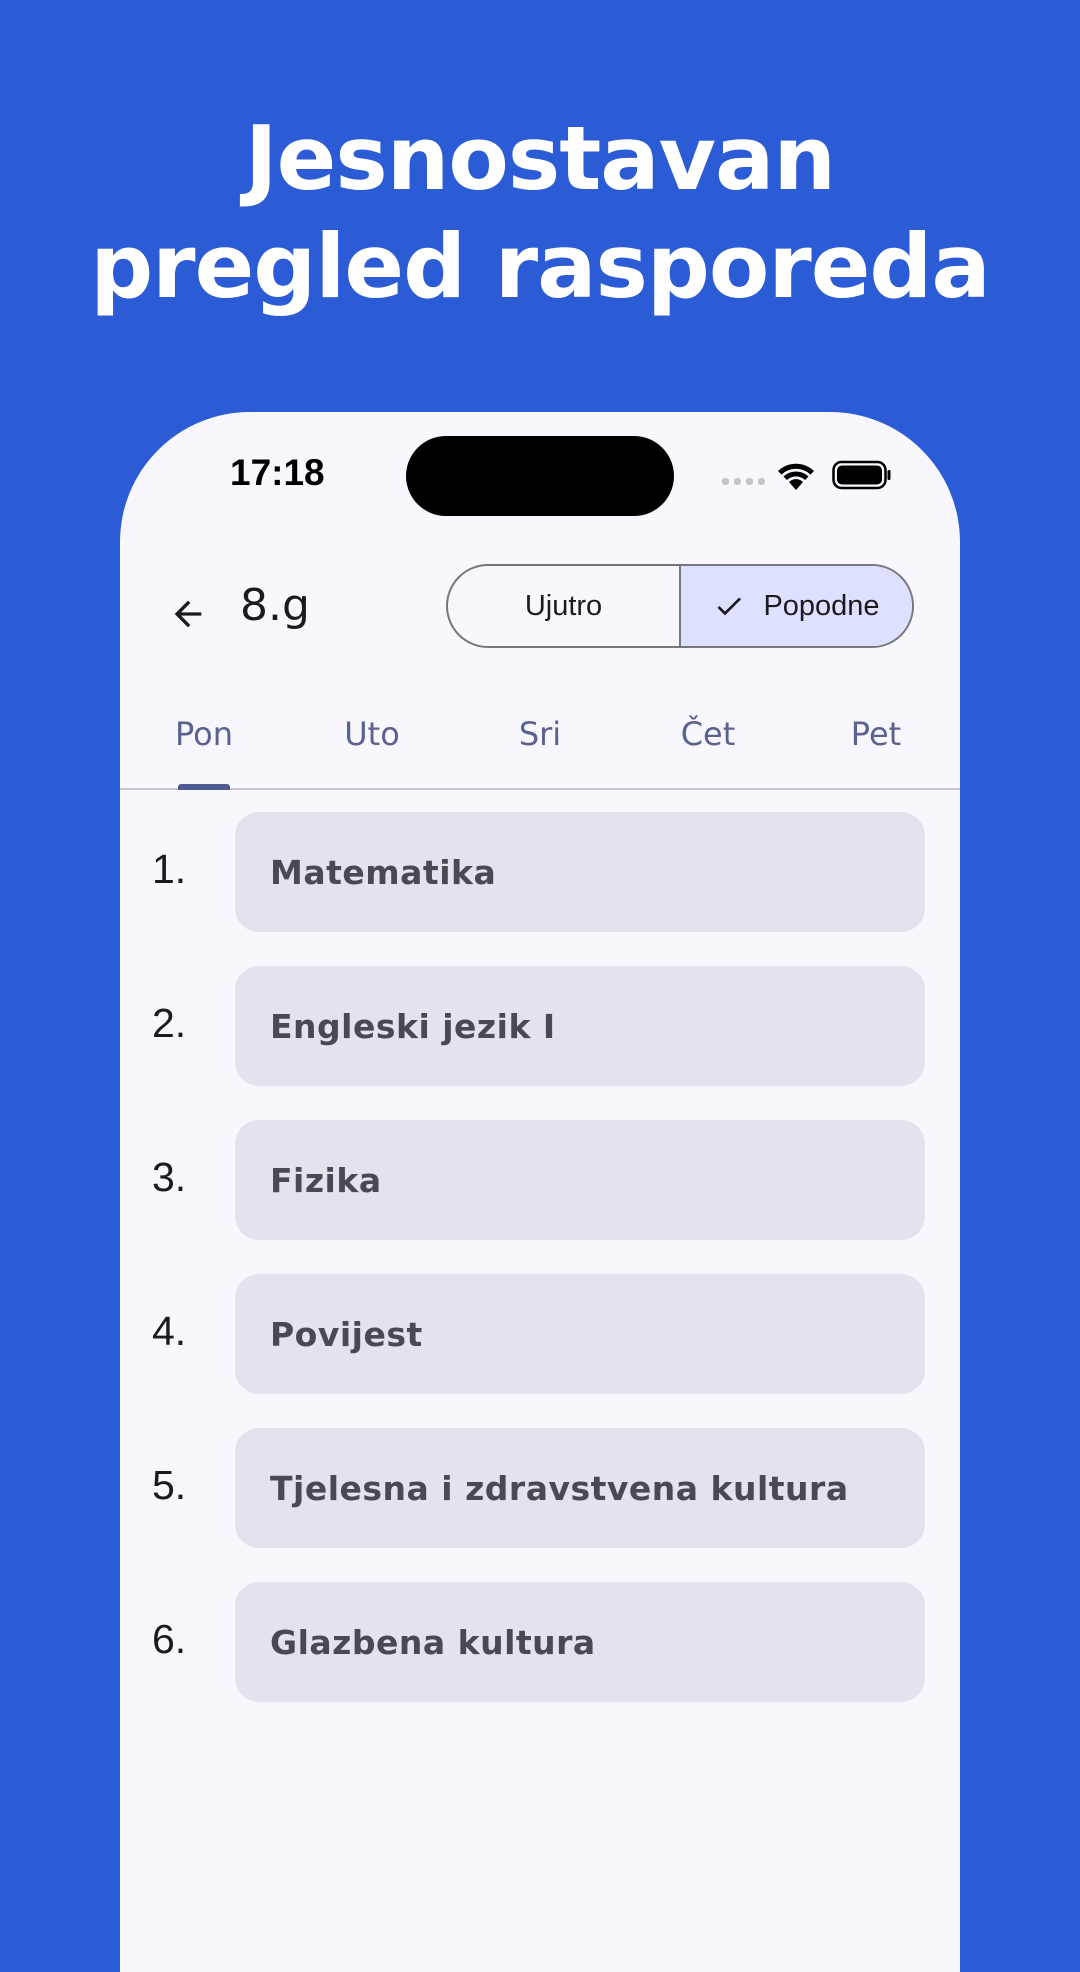 This screenshot has height=1972, width=1080. I want to click on tab-pet: Pet, so click(876, 734).